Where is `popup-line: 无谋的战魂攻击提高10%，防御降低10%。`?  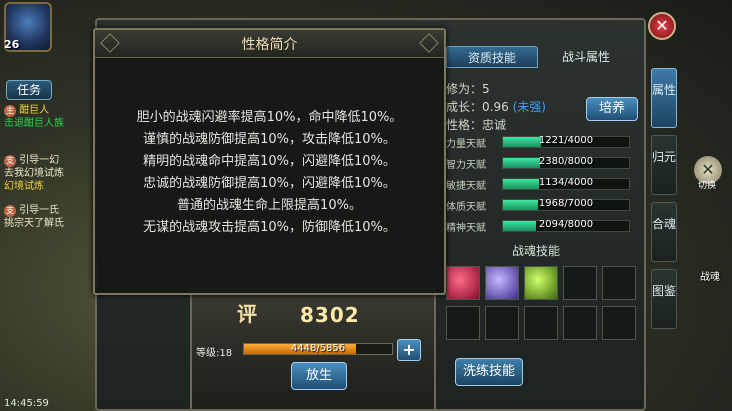 popup-line: 无谋的战魂攻击提高10%，防御降低10%。 is located at coordinates (269, 227).